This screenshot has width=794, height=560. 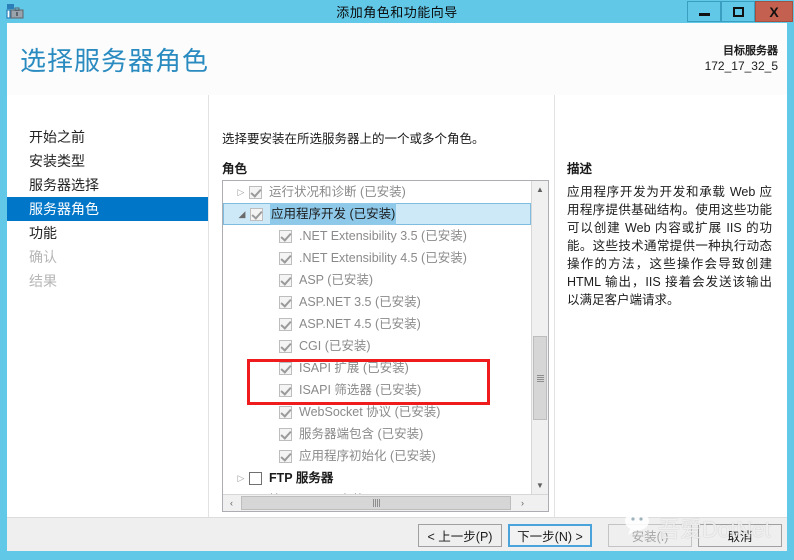 I want to click on sidebar-item-5: 确认, so click(x=107, y=257).